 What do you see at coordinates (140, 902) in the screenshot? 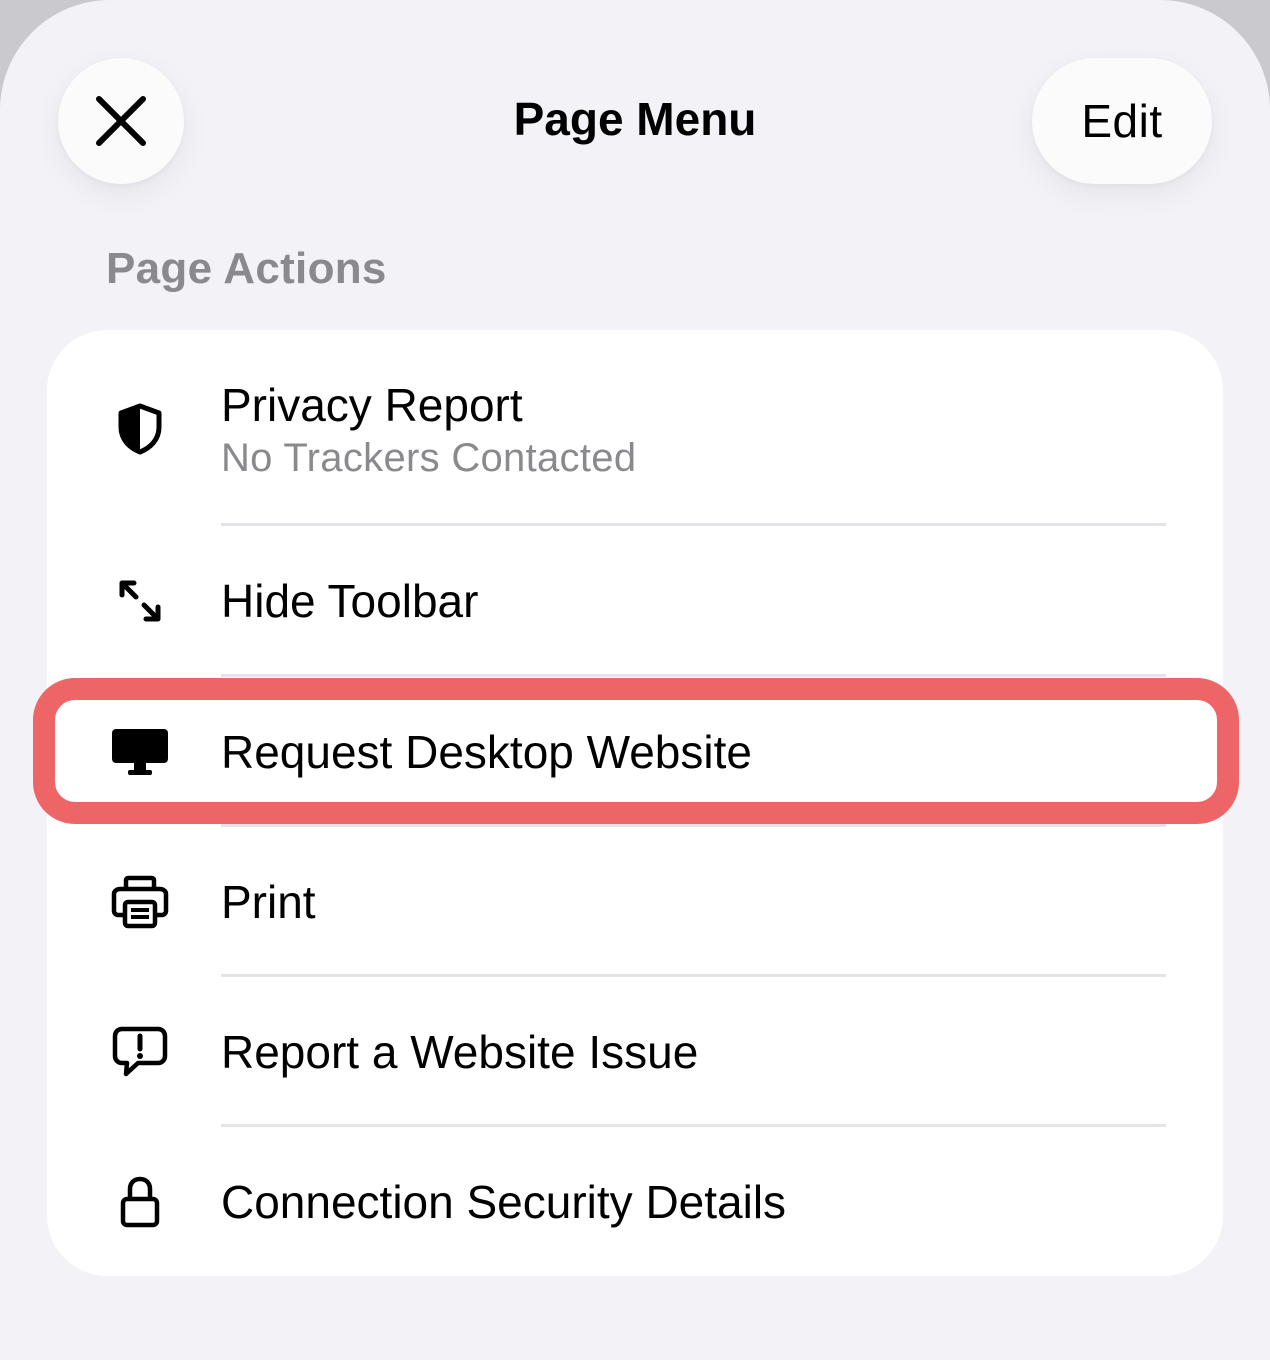
I see `printer-icon` at bounding box center [140, 902].